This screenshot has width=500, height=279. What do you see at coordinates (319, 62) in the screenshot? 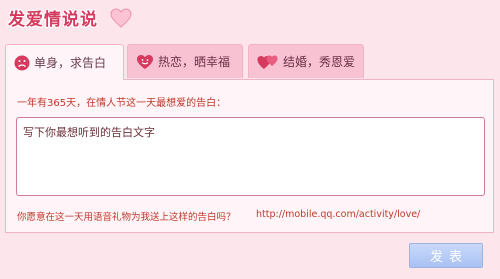
I see `tab-label: 结婚，秀恩爱` at bounding box center [319, 62].